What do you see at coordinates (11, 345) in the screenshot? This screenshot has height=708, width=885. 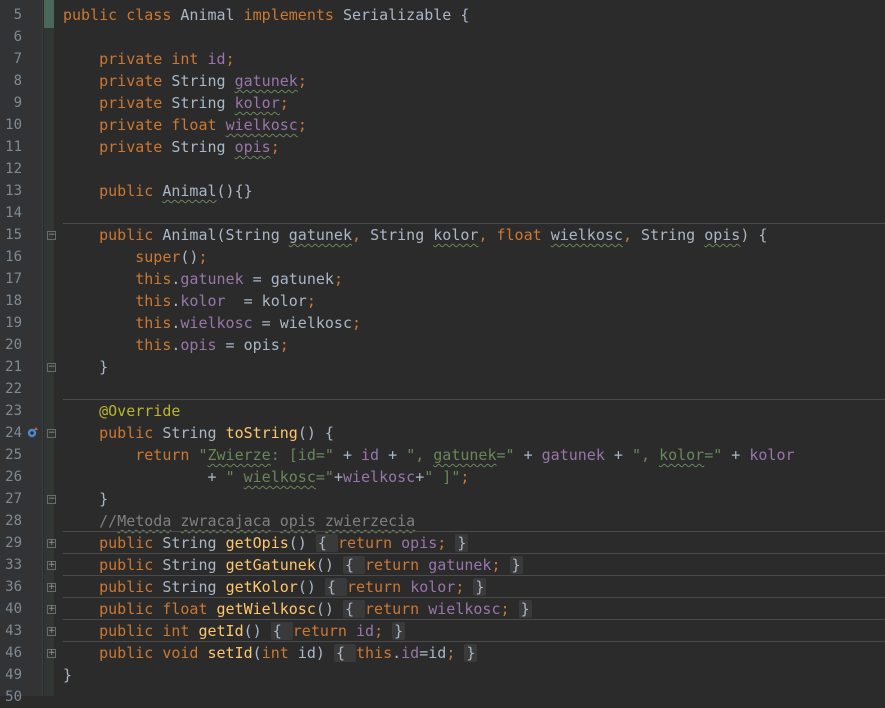 I see `line-number: 20` at bounding box center [11, 345].